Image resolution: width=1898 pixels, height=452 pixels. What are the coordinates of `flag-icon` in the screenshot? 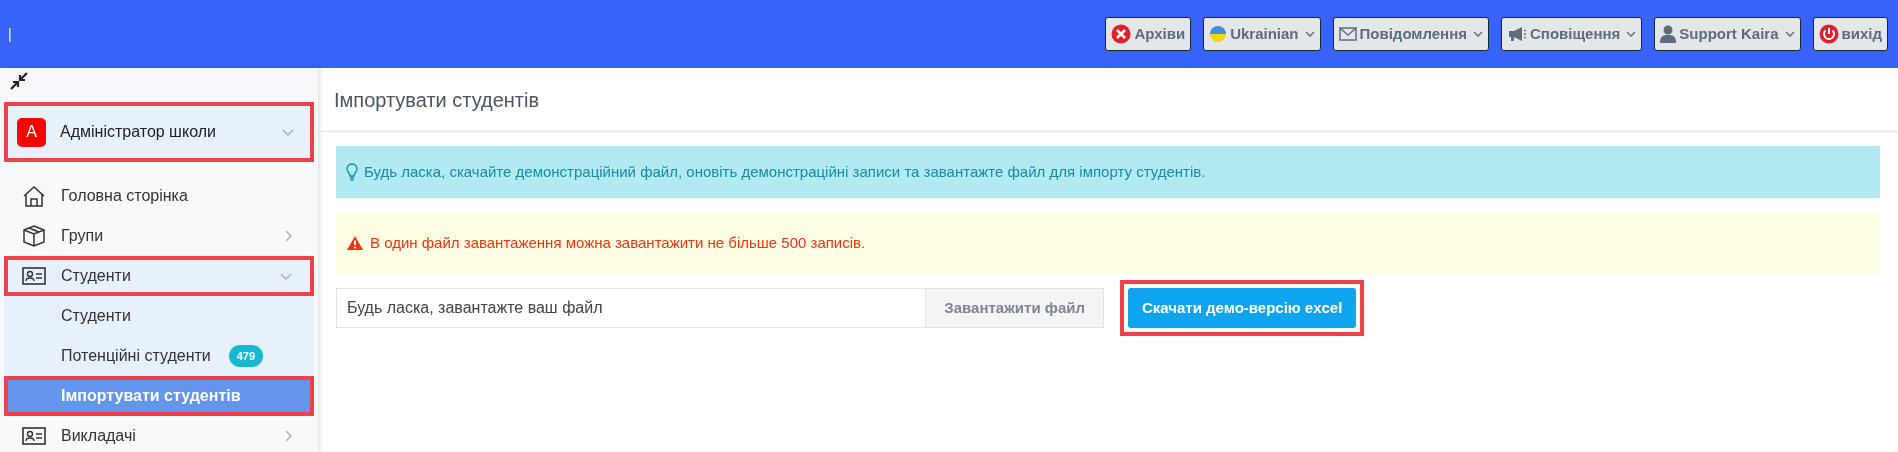 It's located at (1218, 34).